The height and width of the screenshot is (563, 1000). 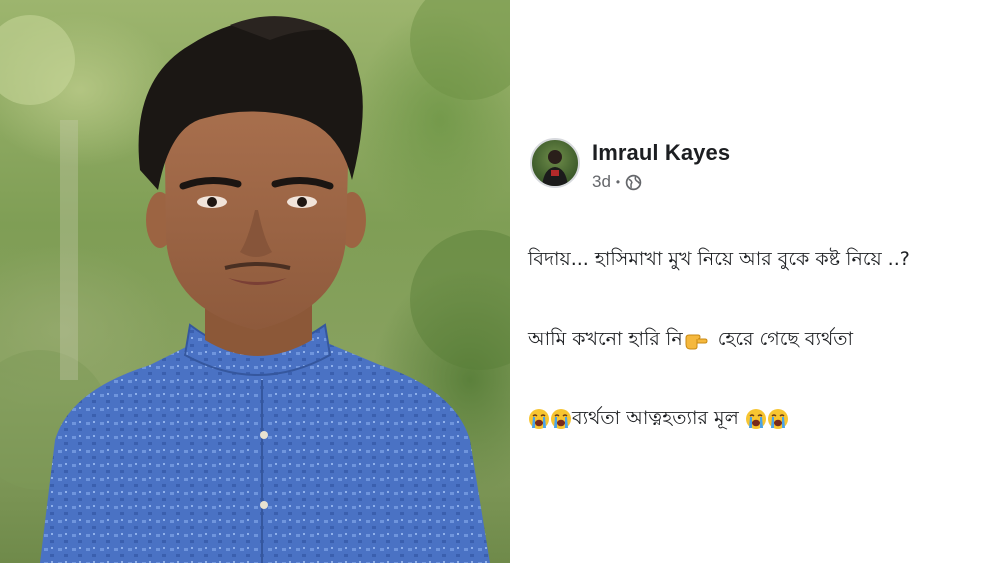 I want to click on post-timestamp: 3d, so click(x=601, y=182).